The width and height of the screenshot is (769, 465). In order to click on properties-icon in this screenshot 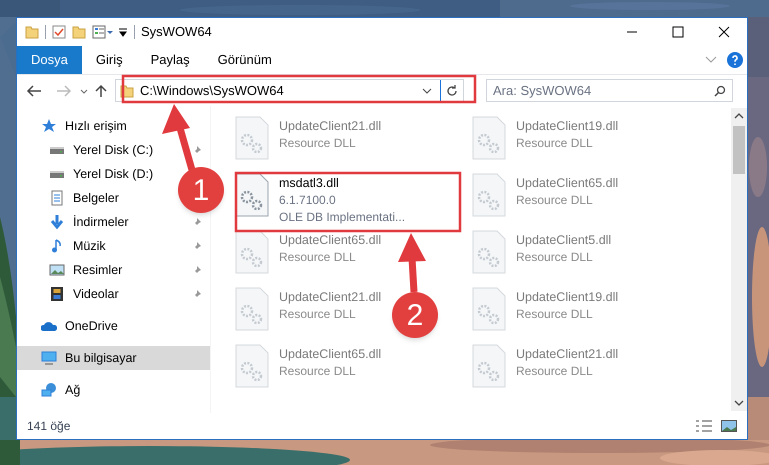, I will do `click(59, 32)`.